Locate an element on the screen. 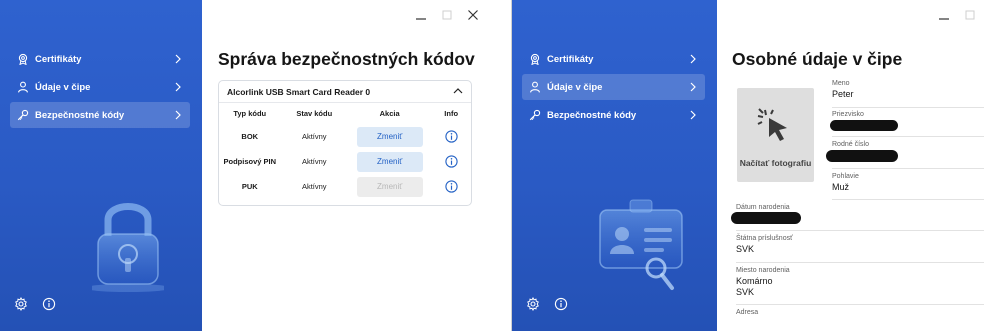  field-adresa: Adresa is located at coordinates (747, 313).